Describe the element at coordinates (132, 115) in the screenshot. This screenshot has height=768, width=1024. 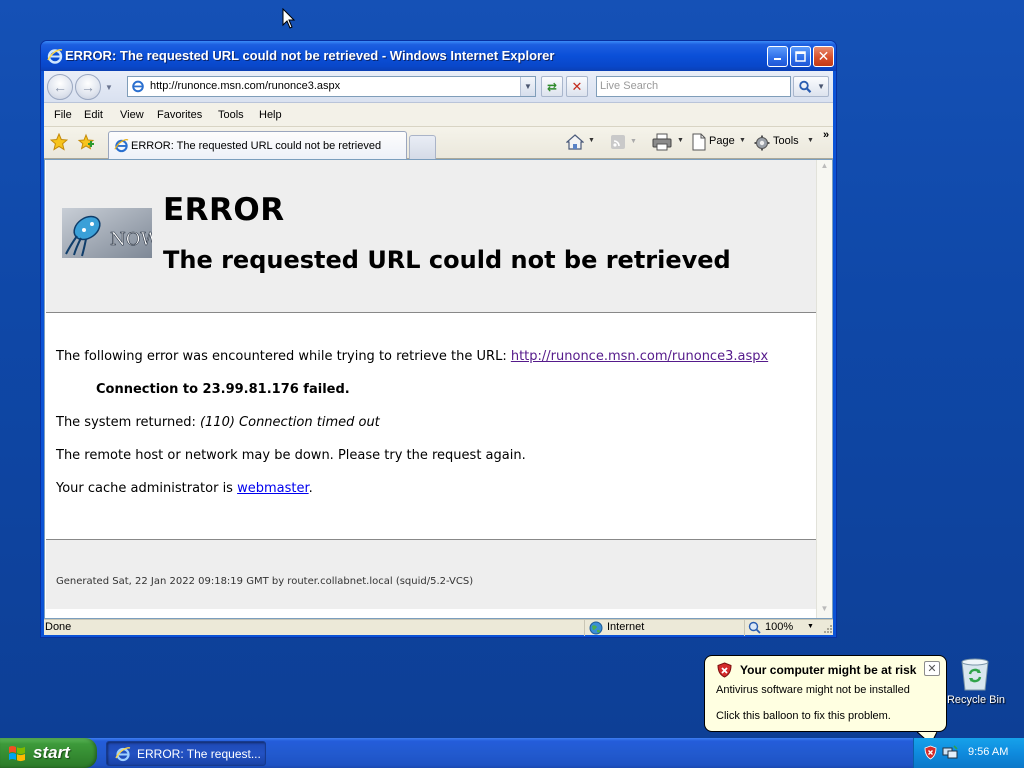
I see `menu-view: View` at that location.